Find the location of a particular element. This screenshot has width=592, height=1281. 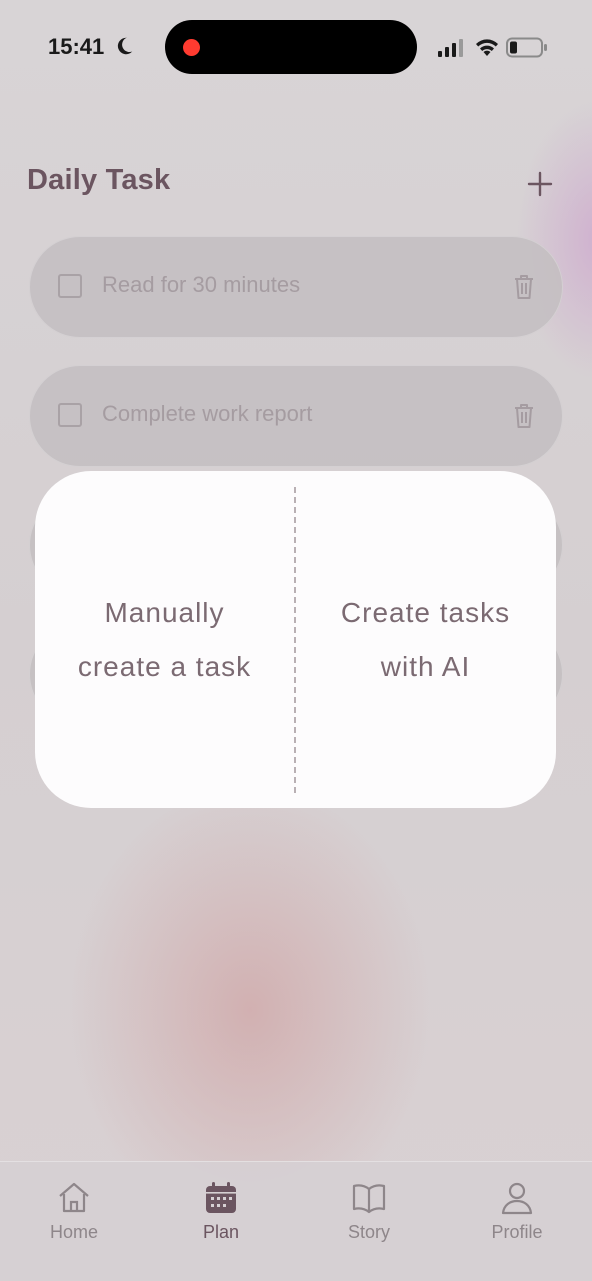

moon-icon is located at coordinates (125, 46).